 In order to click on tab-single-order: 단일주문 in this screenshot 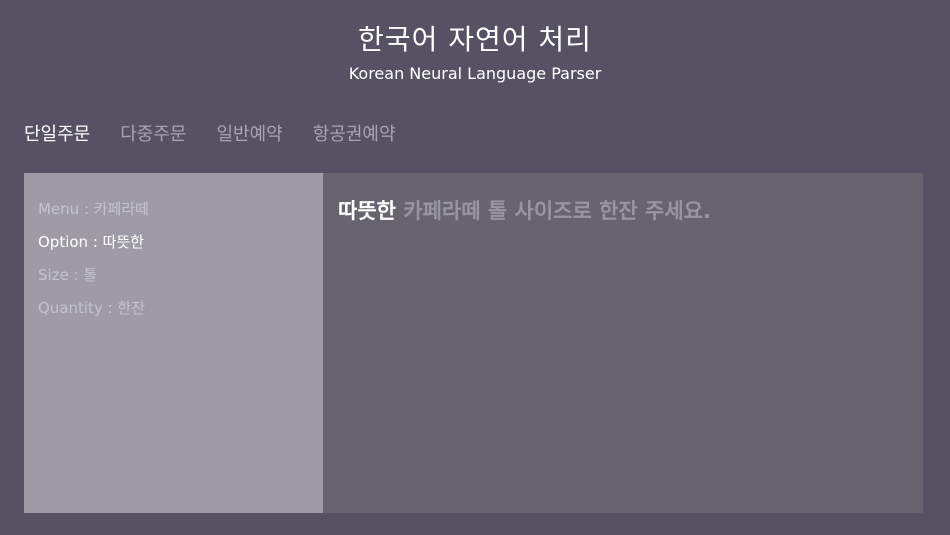, I will do `click(57, 133)`.